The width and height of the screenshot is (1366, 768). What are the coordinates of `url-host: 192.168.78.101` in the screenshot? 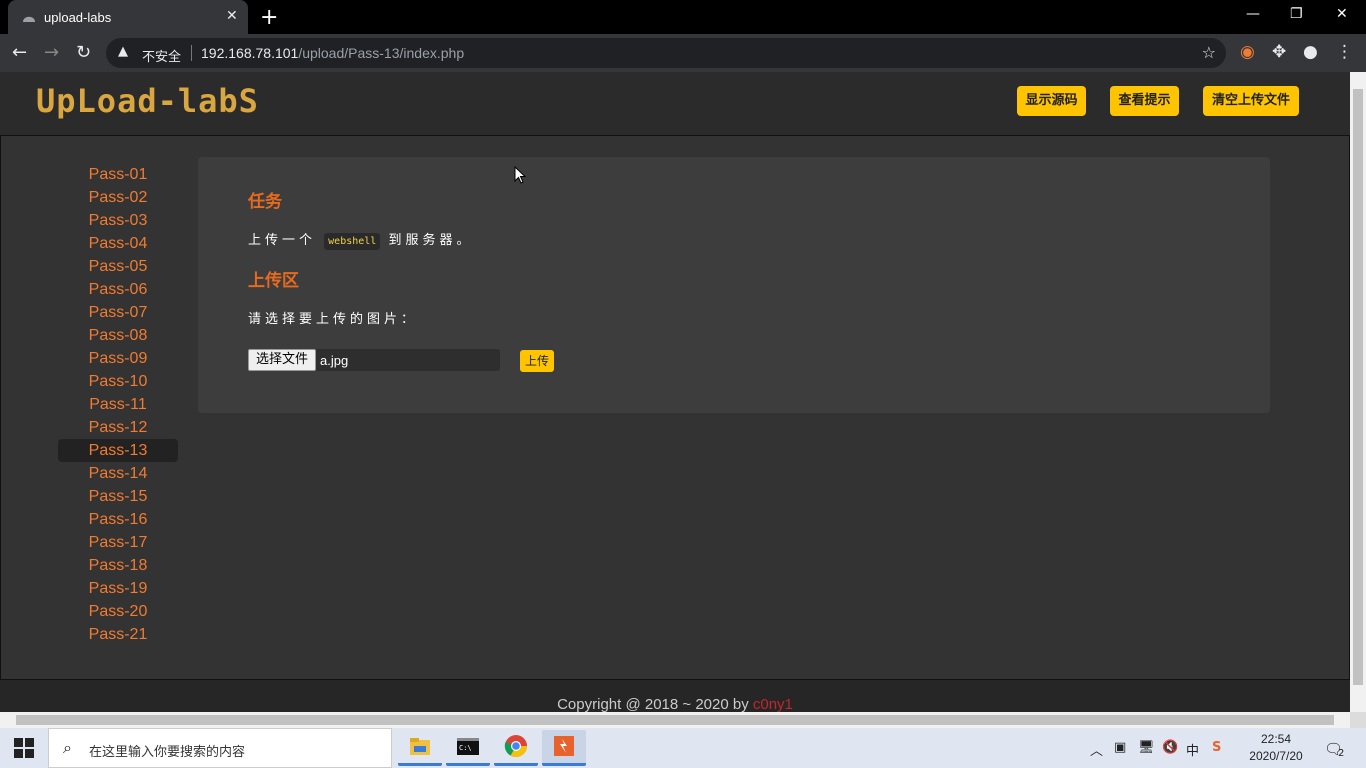 It's located at (250, 53).